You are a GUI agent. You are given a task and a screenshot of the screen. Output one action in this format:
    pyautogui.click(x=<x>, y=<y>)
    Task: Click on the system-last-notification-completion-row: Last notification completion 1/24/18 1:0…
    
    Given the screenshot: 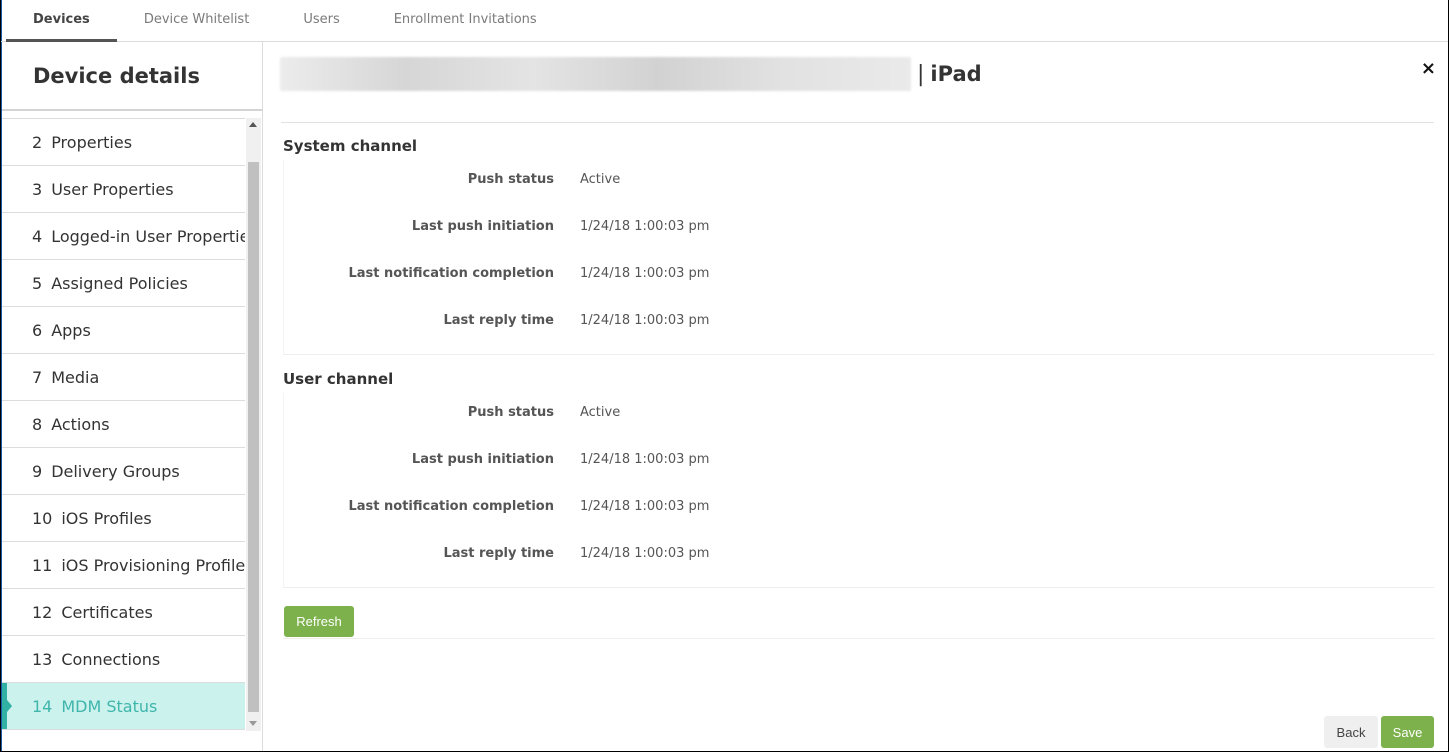 What is the action you would take?
    pyautogui.click(x=584, y=276)
    